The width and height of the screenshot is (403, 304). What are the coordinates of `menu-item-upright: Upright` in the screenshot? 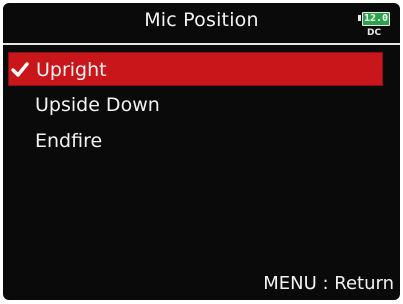 It's located at (195, 69).